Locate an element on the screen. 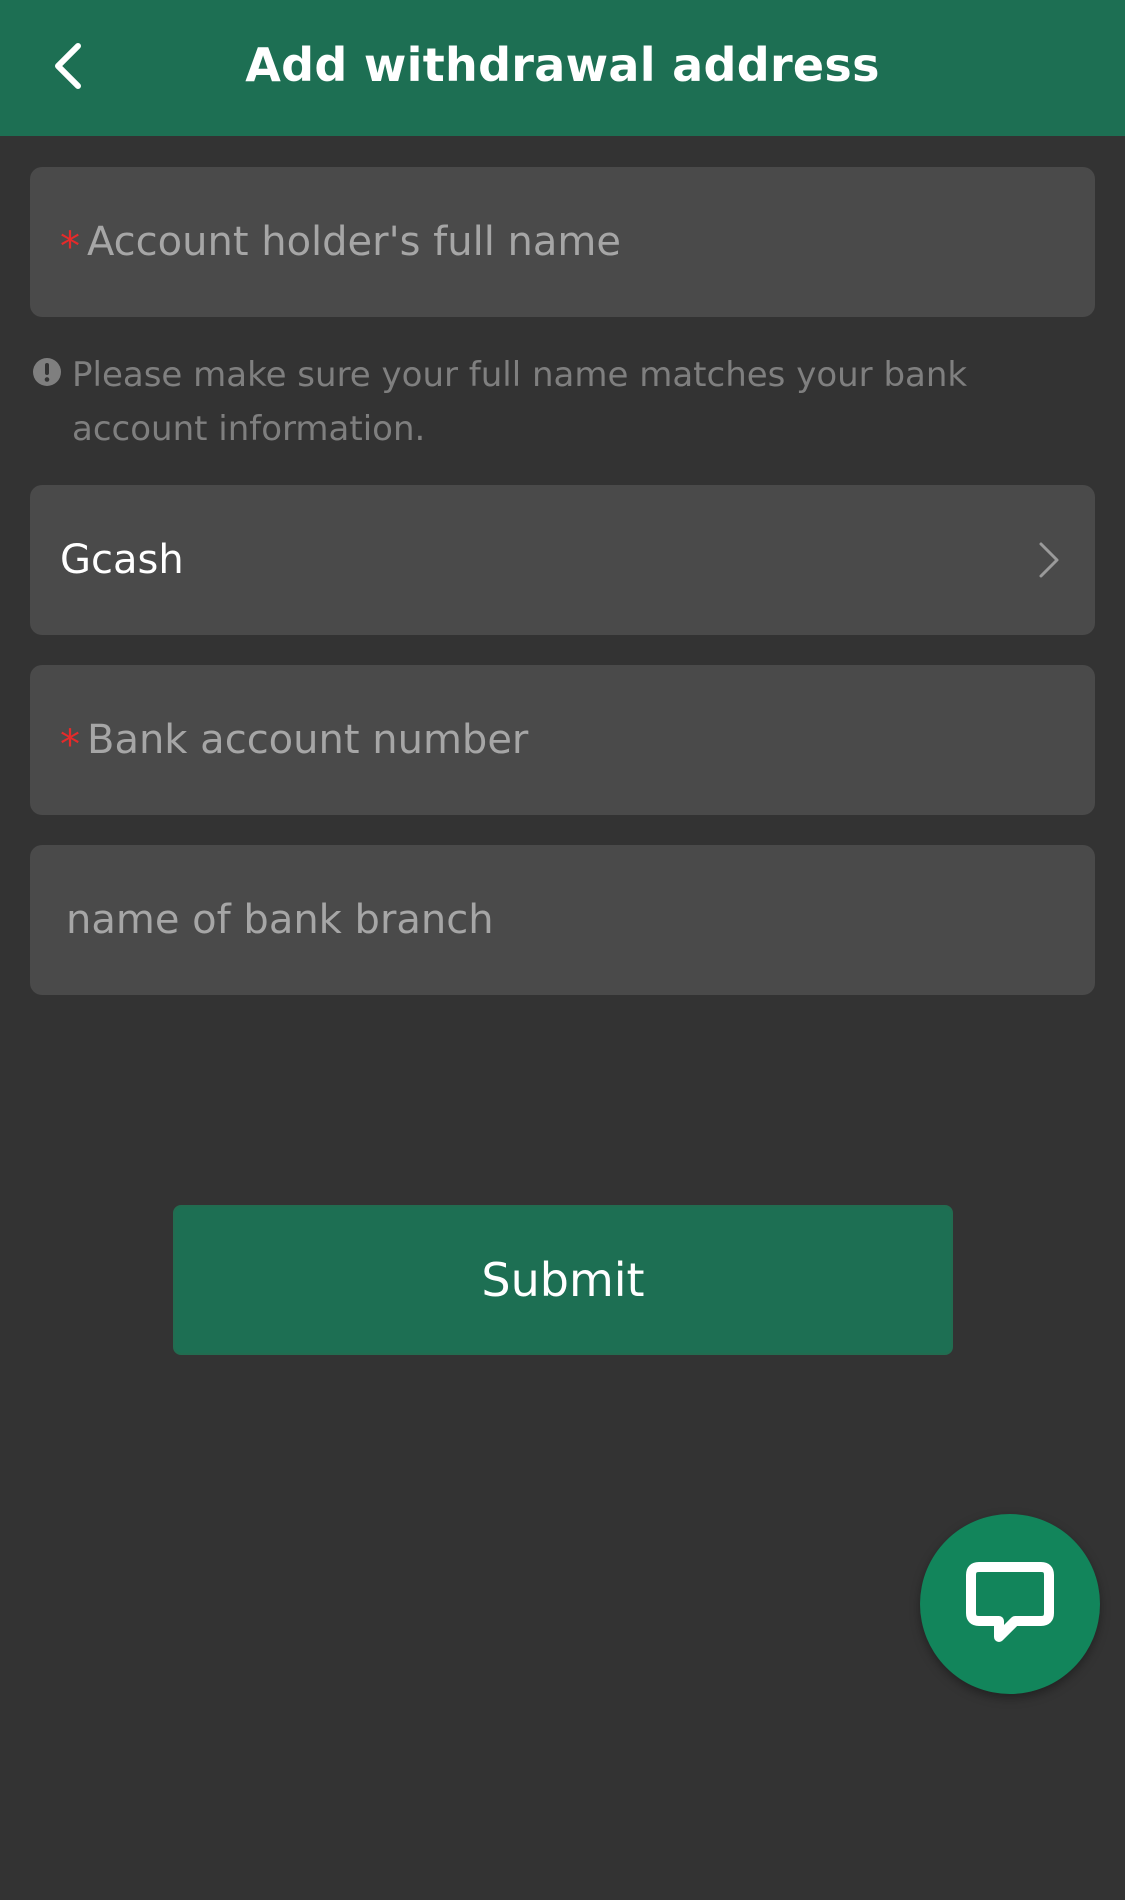 The height and width of the screenshot is (1900, 1125). chat-bubble-icon is located at coordinates (1010, 1602).